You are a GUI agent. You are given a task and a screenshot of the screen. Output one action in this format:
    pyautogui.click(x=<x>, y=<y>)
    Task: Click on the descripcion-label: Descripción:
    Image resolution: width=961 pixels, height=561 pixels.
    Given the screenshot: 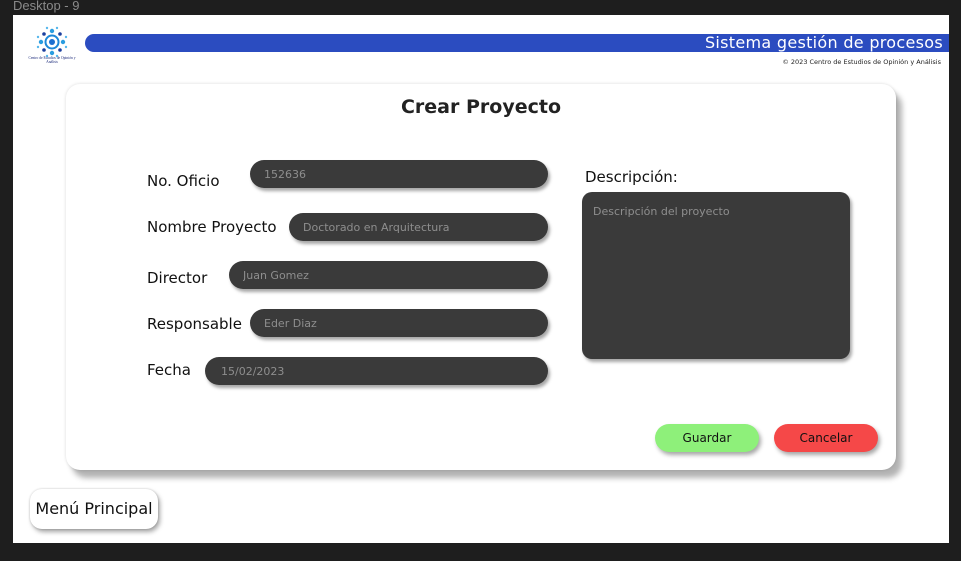 What is the action you would take?
    pyautogui.click(x=631, y=177)
    